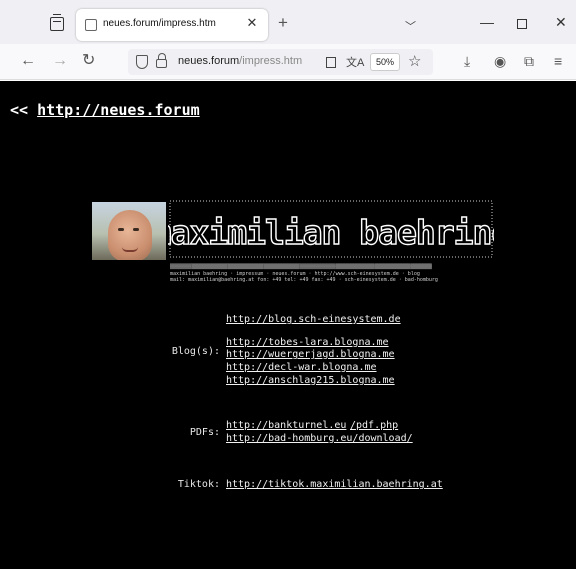 This screenshot has width=576, height=569. I want to click on window-close-icon: ✕, so click(561, 22).